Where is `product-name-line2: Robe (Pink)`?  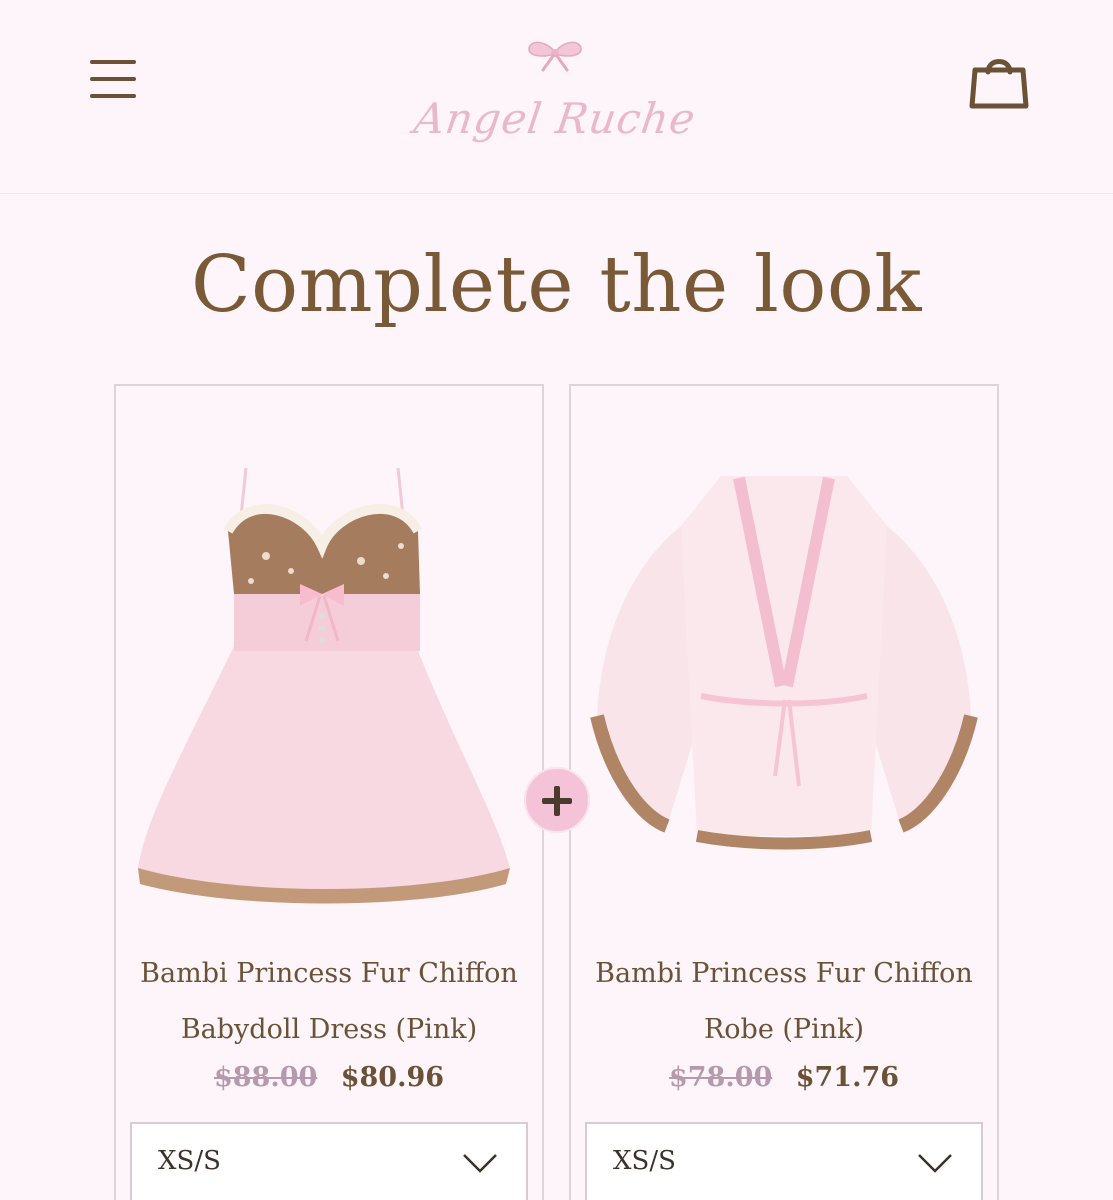
product-name-line2: Robe (Pink) is located at coordinates (784, 1029).